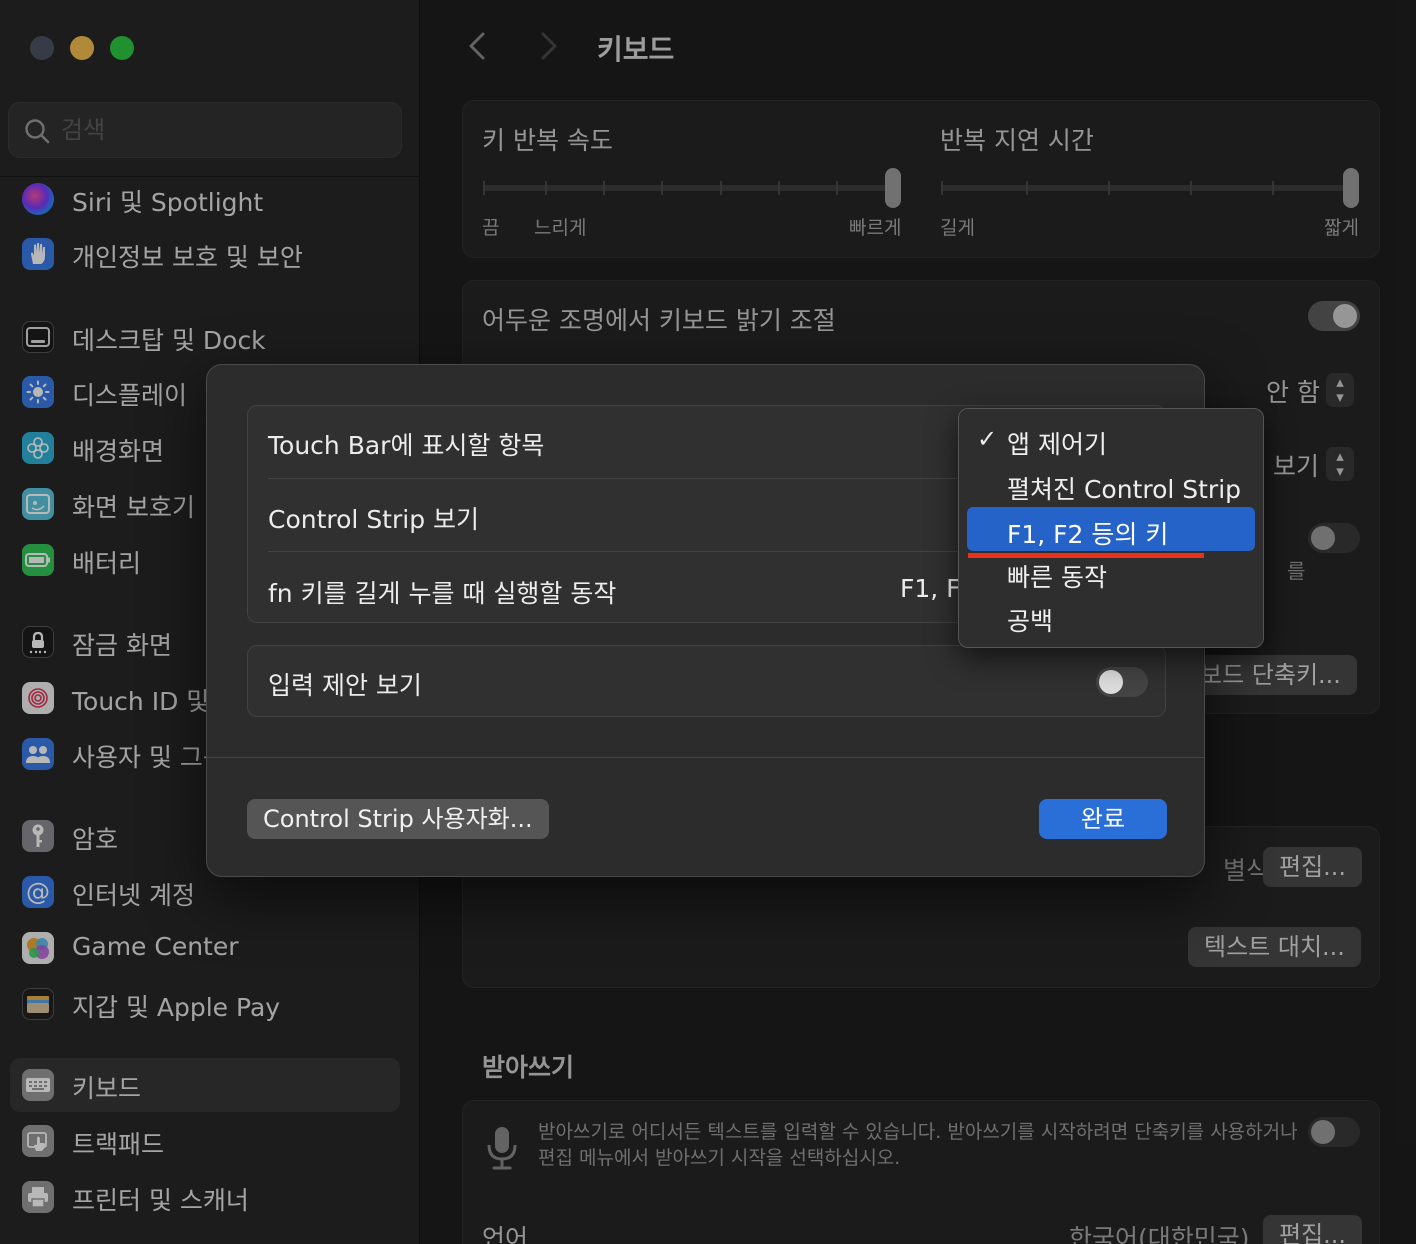  What do you see at coordinates (374, 519) in the screenshot?
I see `show-control-strip-label: Control Strip 보기` at bounding box center [374, 519].